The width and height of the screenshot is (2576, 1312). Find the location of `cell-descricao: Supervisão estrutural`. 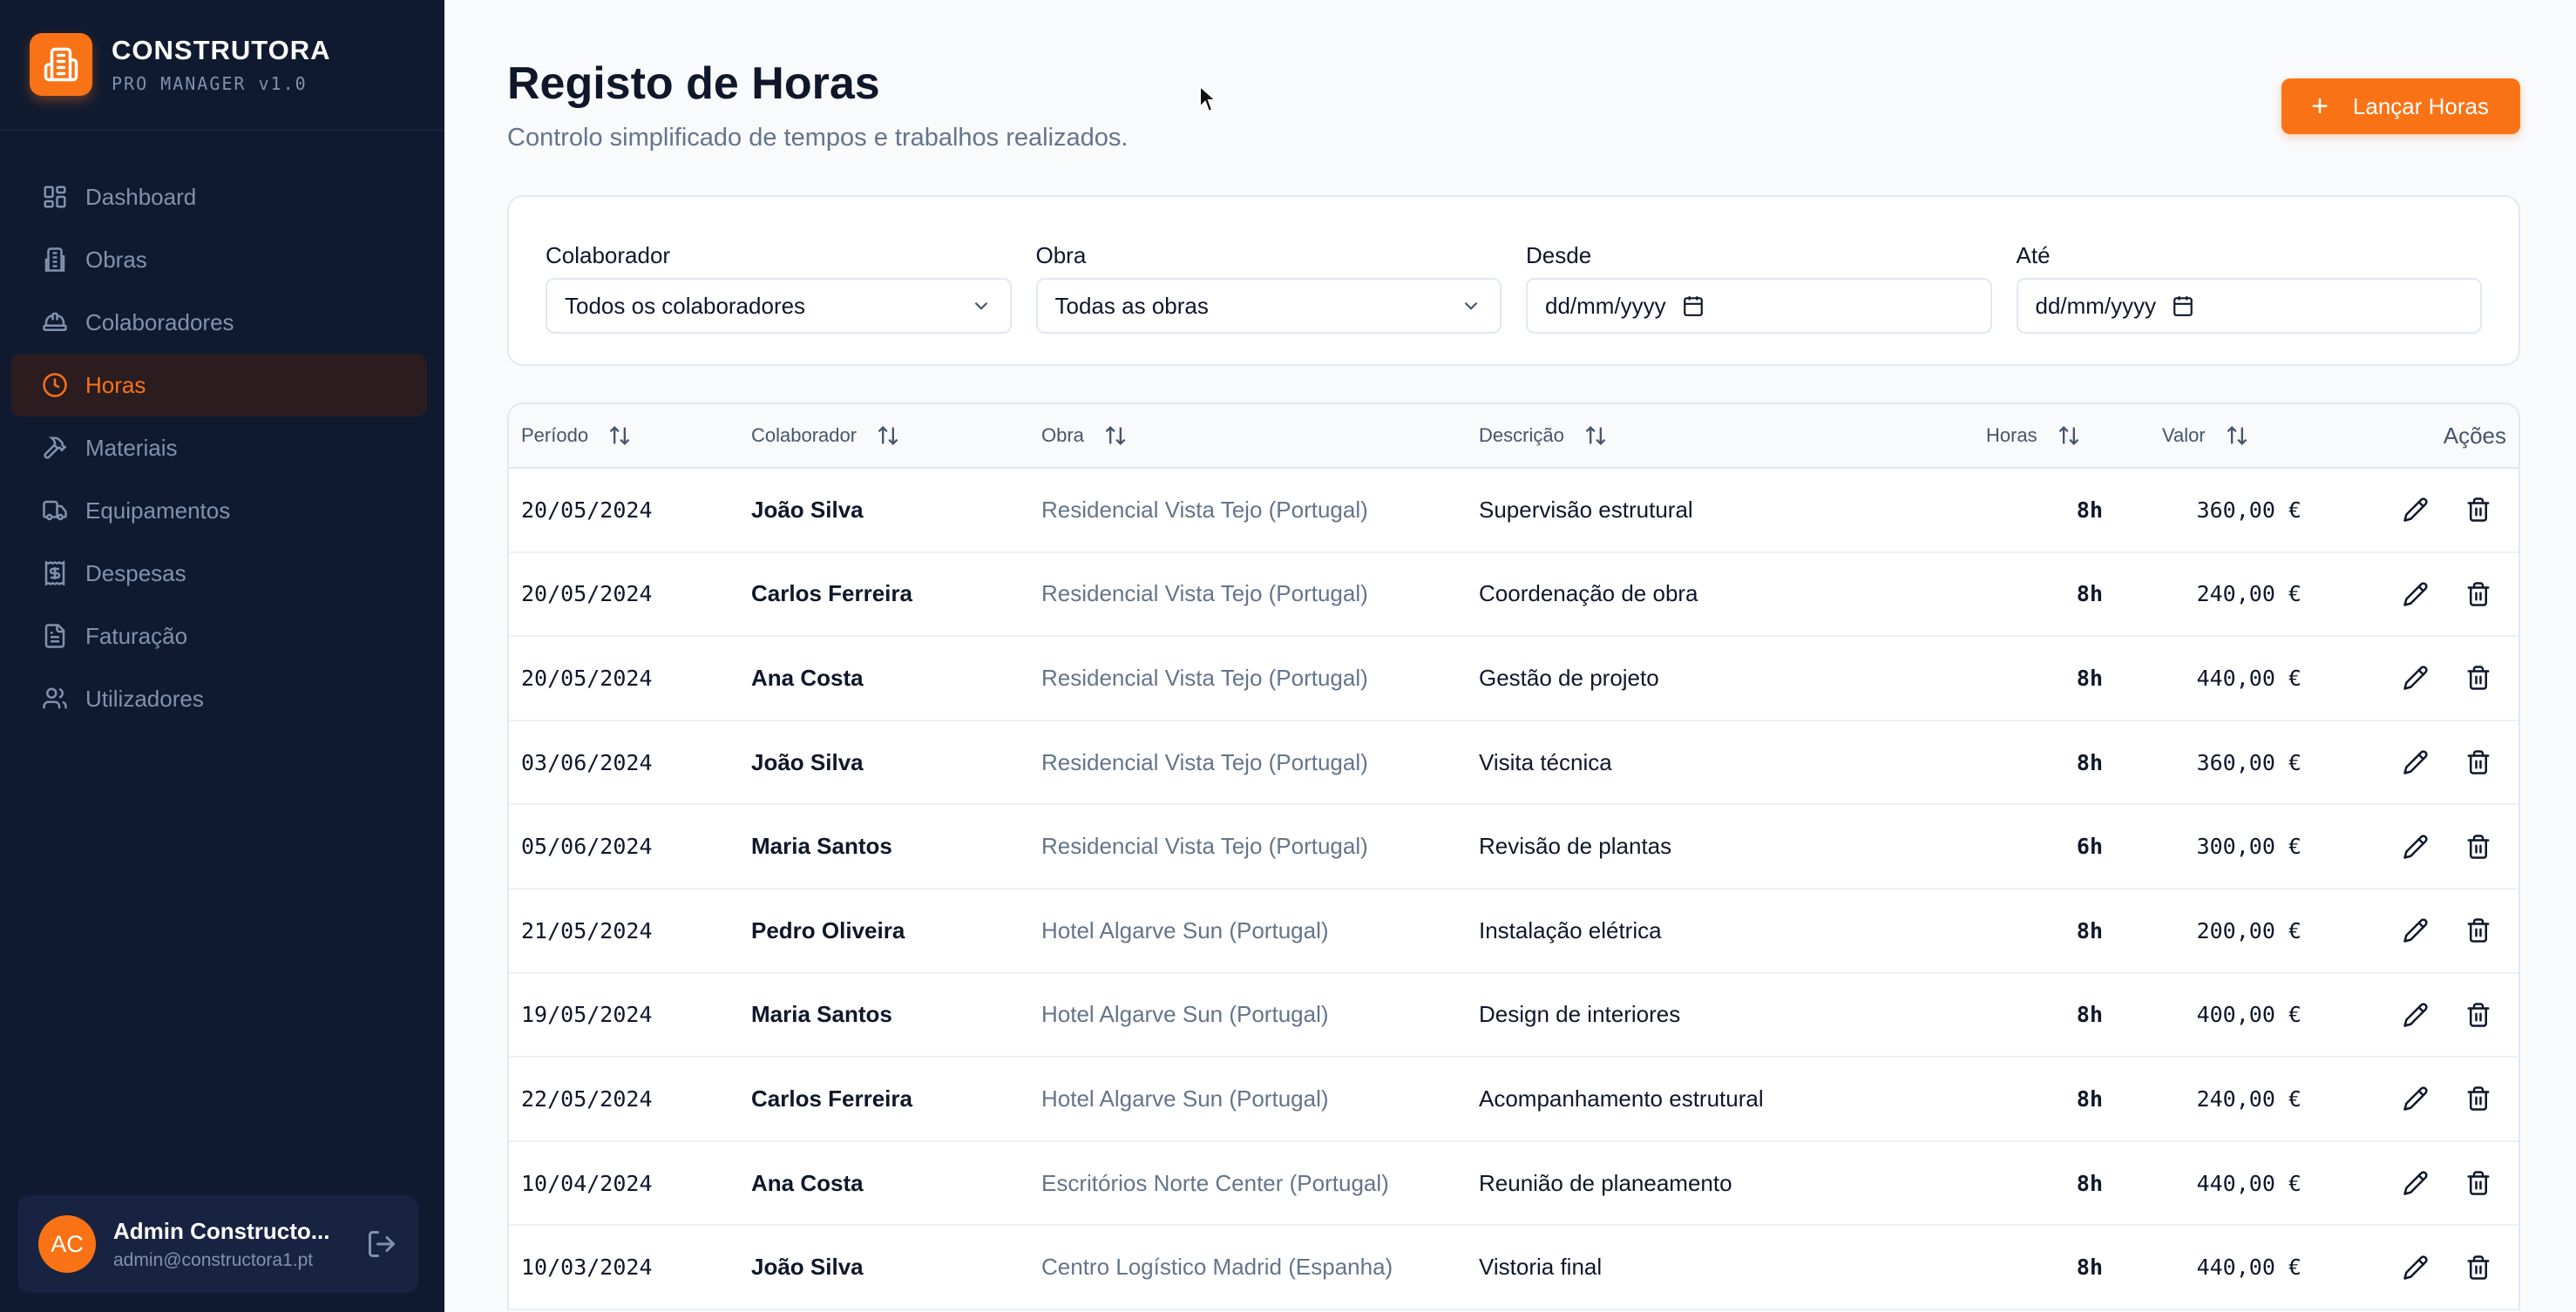

cell-descricao: Supervisão estrutural is located at coordinates (1586, 509).